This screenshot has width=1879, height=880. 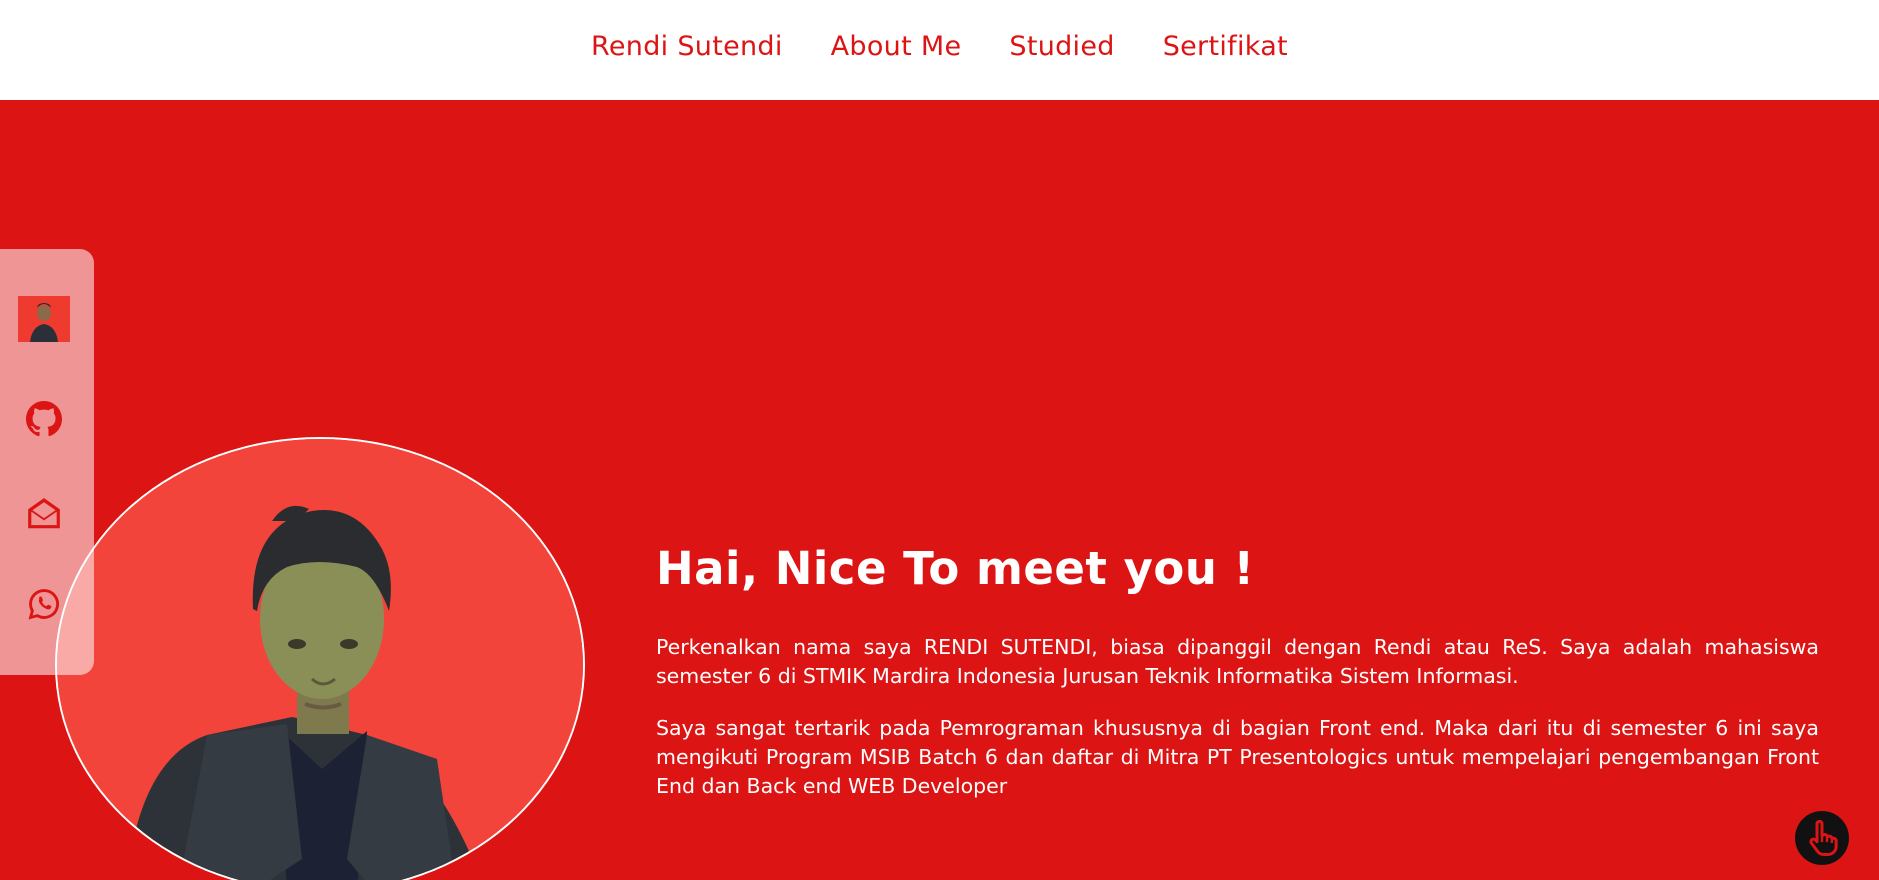 What do you see at coordinates (44, 319) in the screenshot?
I see `avatar-thumbnail` at bounding box center [44, 319].